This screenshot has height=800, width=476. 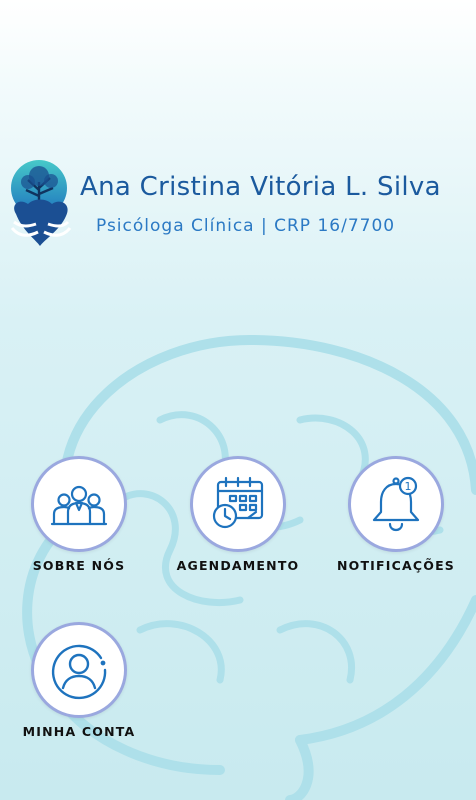 What do you see at coordinates (246, 226) in the screenshot?
I see `professional-title: Psicóloga Clínica | CRP 16/7700` at bounding box center [246, 226].